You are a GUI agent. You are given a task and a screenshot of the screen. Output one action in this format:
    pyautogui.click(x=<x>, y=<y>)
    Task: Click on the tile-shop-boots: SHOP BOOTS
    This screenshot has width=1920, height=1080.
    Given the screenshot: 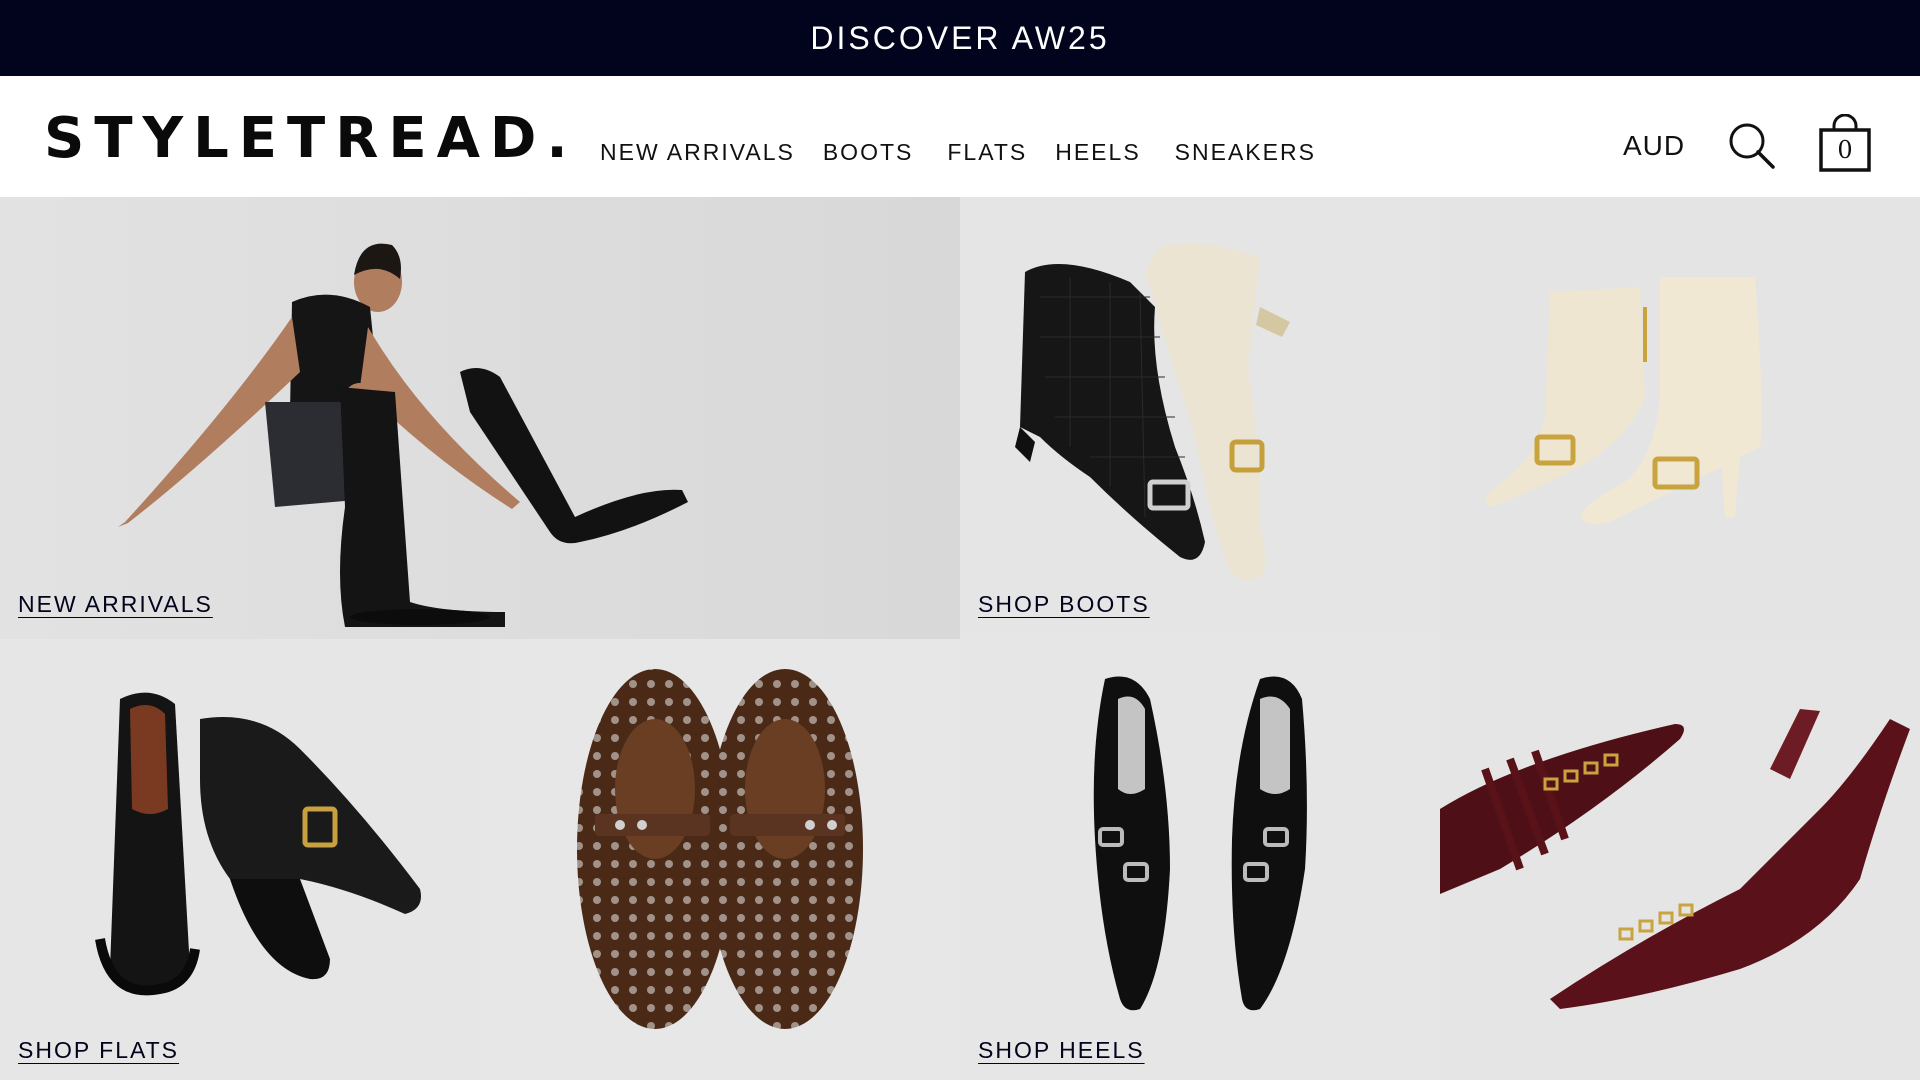 What is the action you would take?
    pyautogui.click(x=1200, y=418)
    